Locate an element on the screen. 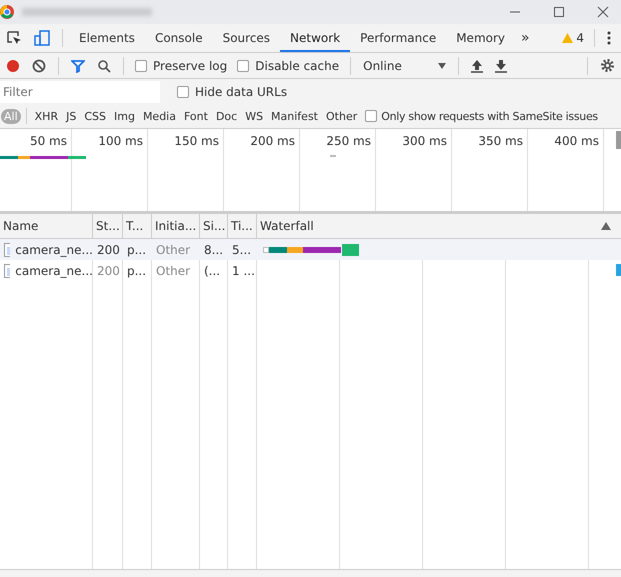 The width and height of the screenshot is (621, 577). time-tick-label: 150 ms is located at coordinates (196, 141).